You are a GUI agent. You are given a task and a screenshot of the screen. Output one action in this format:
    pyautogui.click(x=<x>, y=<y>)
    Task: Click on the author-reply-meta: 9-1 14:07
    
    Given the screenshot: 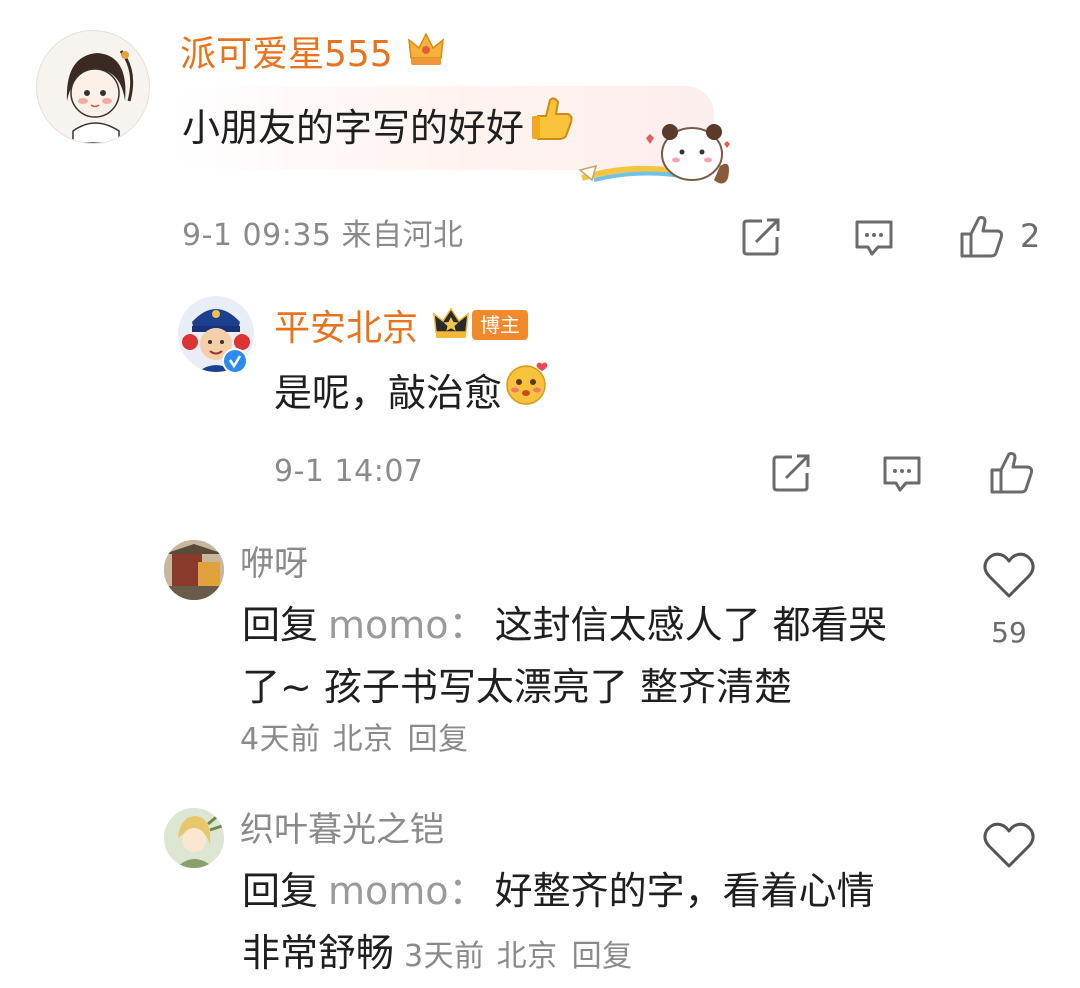 What is the action you would take?
    pyautogui.click(x=349, y=471)
    